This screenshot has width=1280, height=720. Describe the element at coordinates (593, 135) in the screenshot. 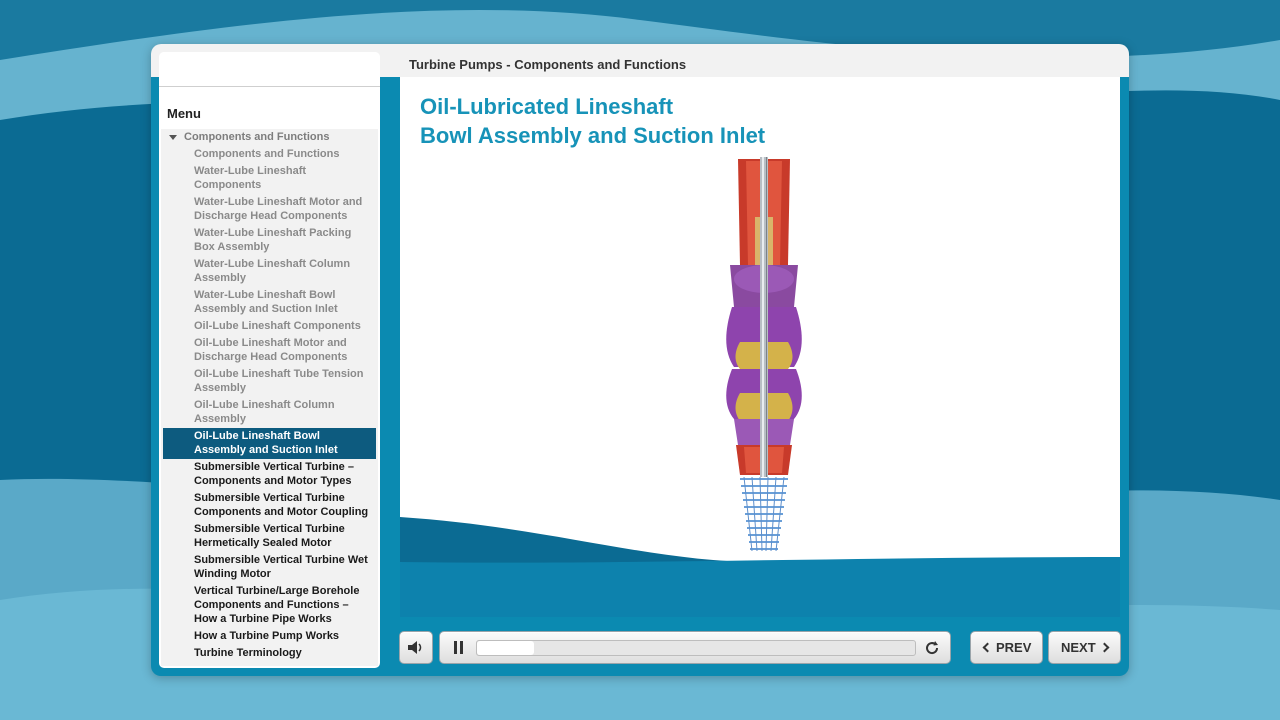

I see `slide-title-line2: Bowl Assembly and Suction Inlet` at that location.